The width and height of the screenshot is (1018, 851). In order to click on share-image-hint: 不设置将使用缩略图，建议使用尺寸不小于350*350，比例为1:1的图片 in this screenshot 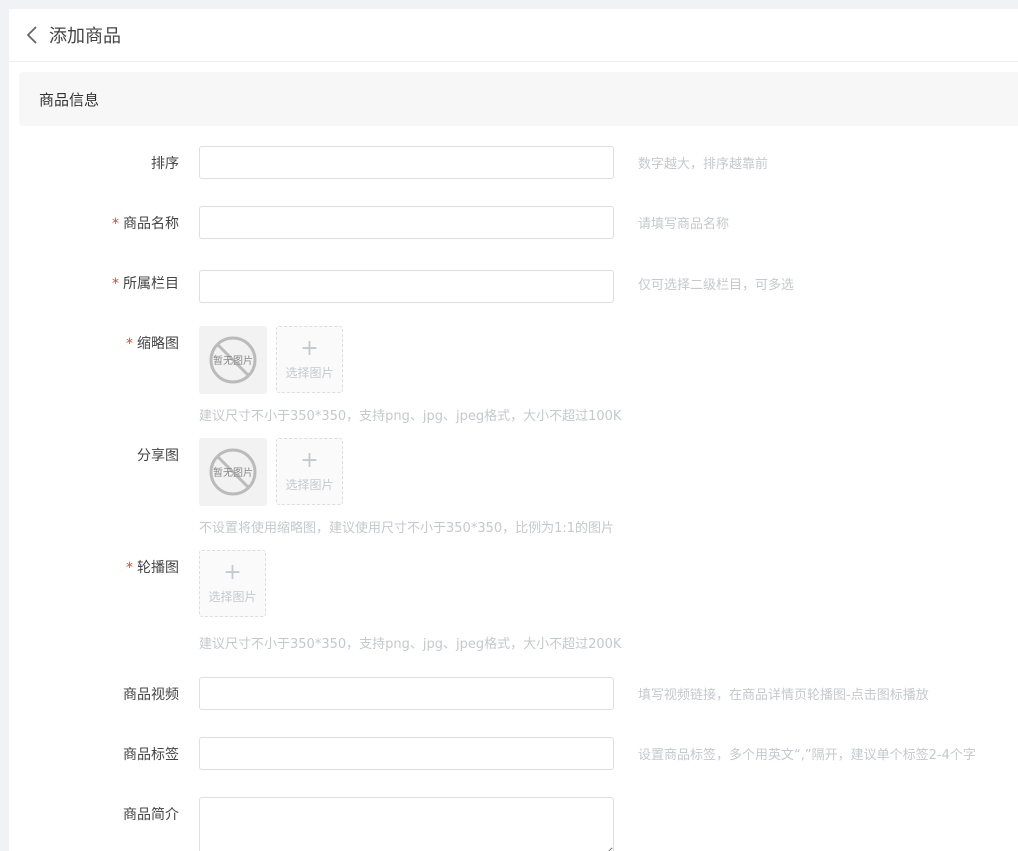, I will do `click(407, 528)`.